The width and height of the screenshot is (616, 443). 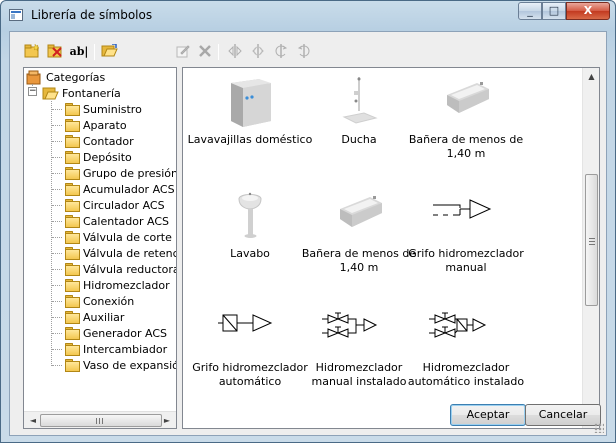 I want to click on resize-grip-icon, so click(x=599, y=428).